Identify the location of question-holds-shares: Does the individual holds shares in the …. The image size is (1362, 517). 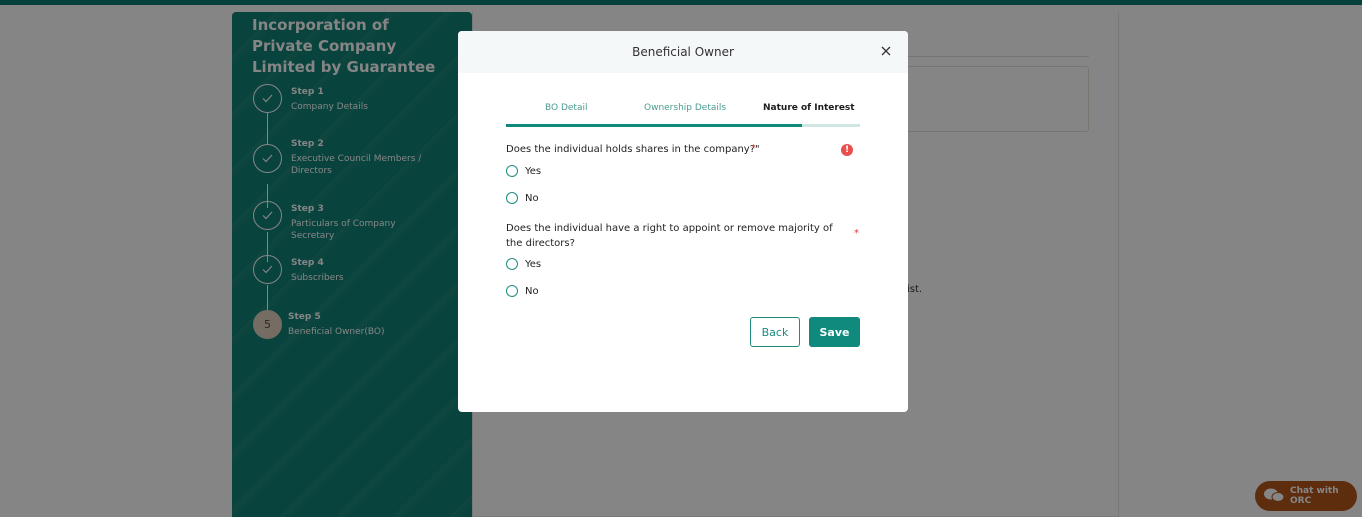
(633, 149).